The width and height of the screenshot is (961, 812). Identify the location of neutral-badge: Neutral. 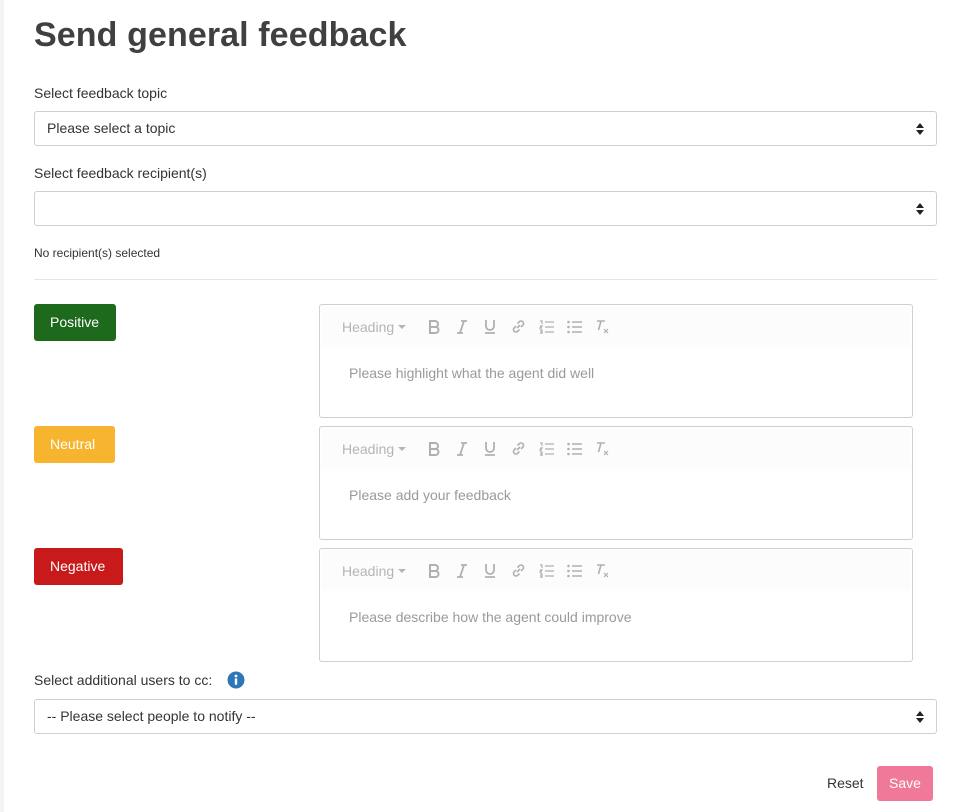
(74, 444).